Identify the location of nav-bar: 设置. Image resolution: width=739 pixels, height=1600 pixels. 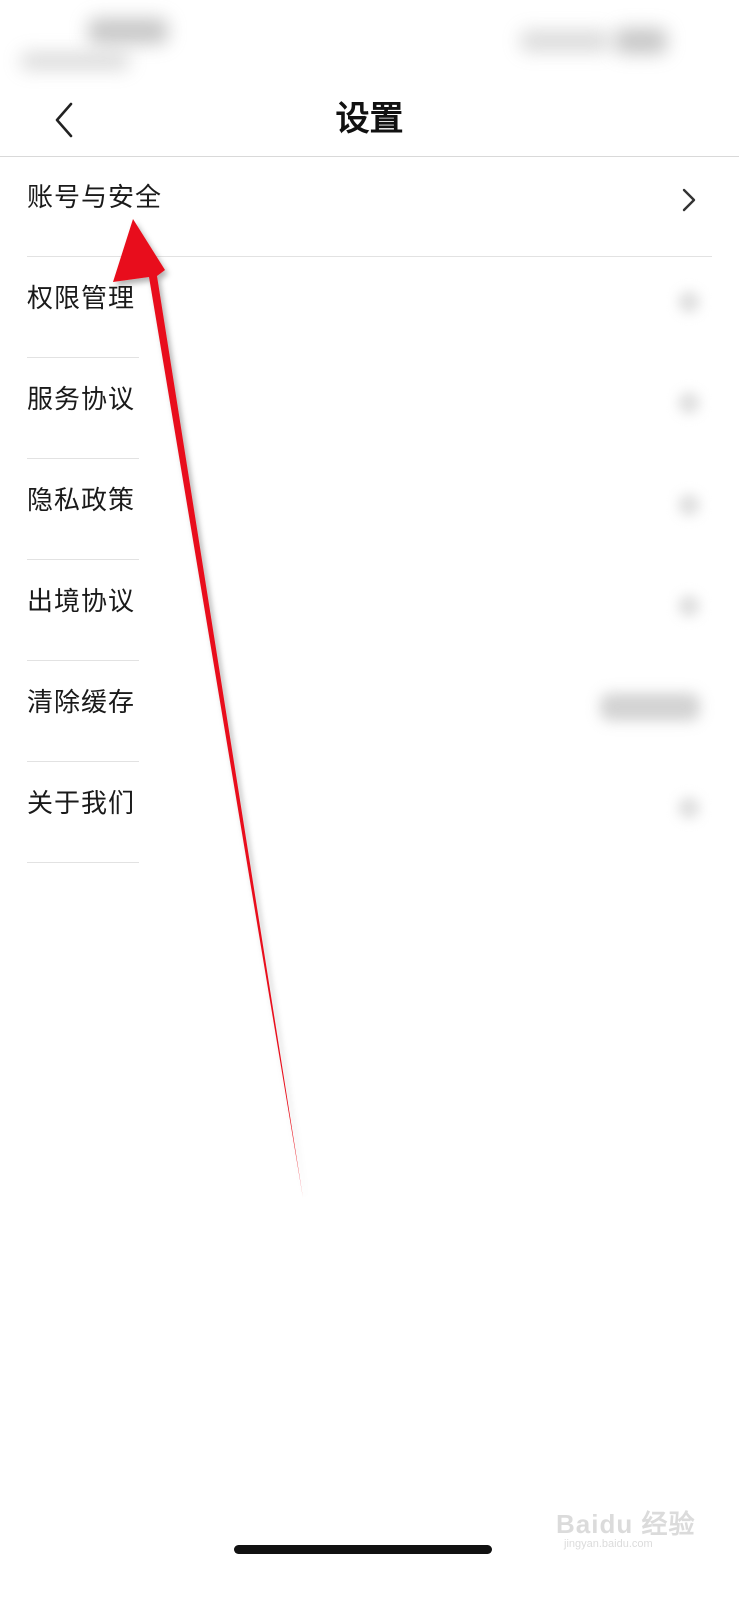
(369, 123).